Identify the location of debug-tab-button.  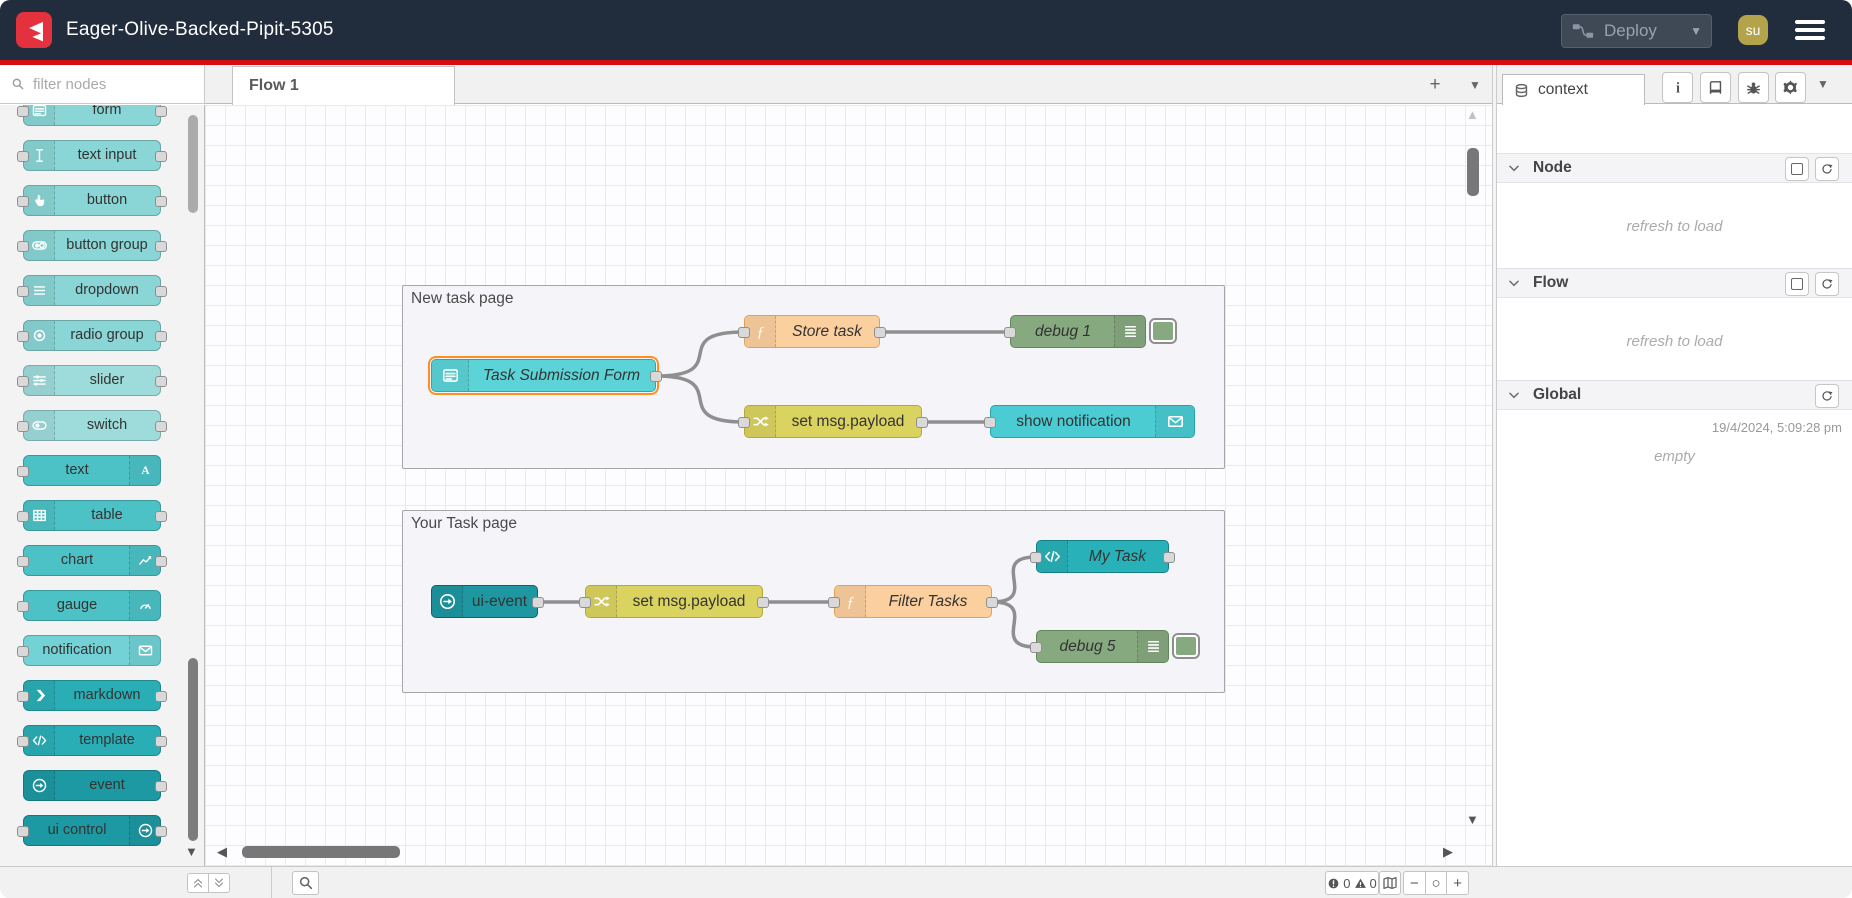
(1753, 87).